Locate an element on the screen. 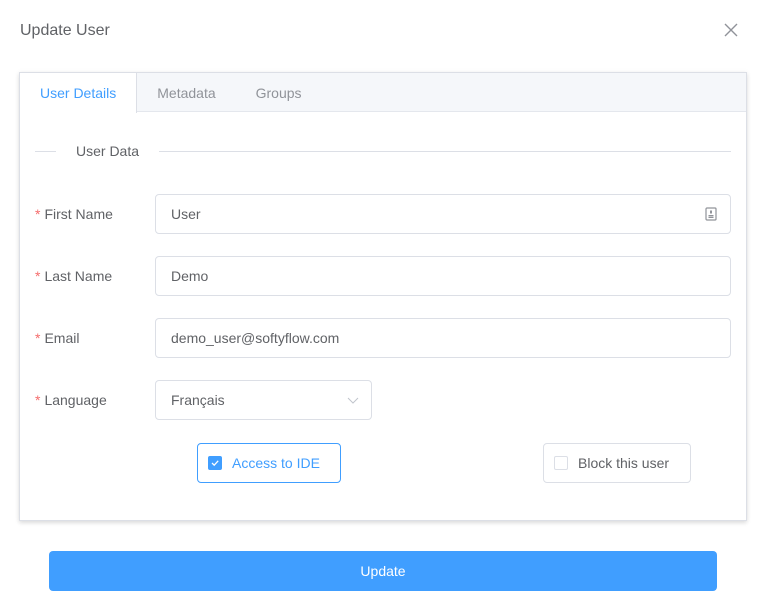 The image size is (767, 610). language-label: * Language is located at coordinates (71, 400).